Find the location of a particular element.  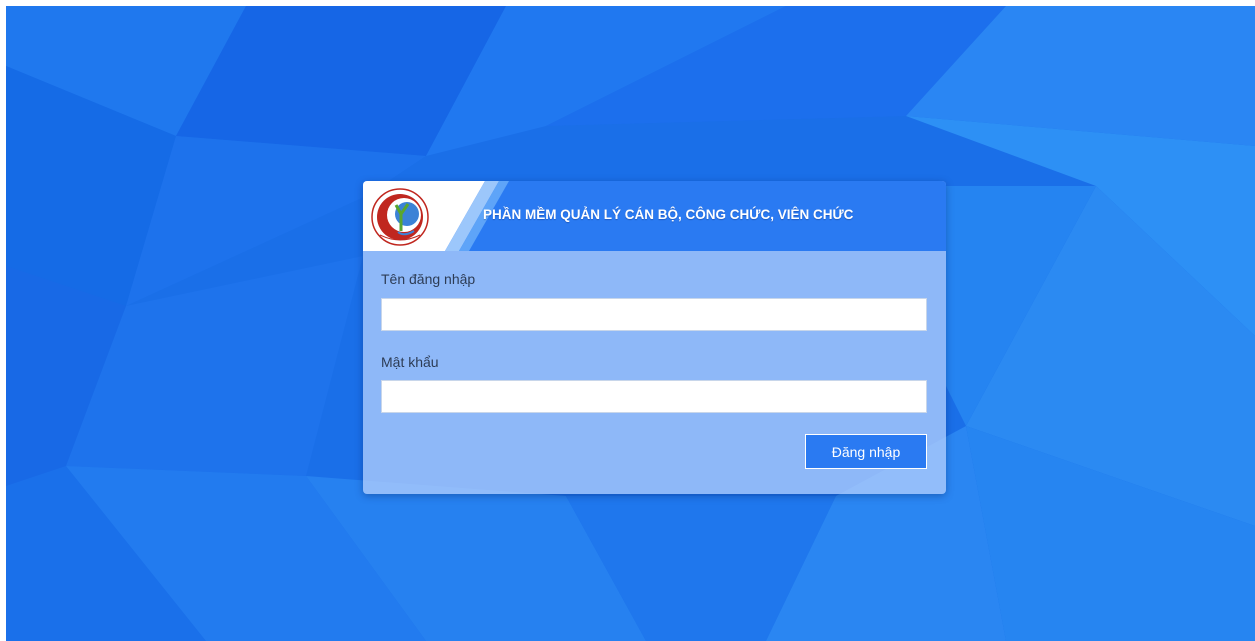

password-input is located at coordinates (654, 396).